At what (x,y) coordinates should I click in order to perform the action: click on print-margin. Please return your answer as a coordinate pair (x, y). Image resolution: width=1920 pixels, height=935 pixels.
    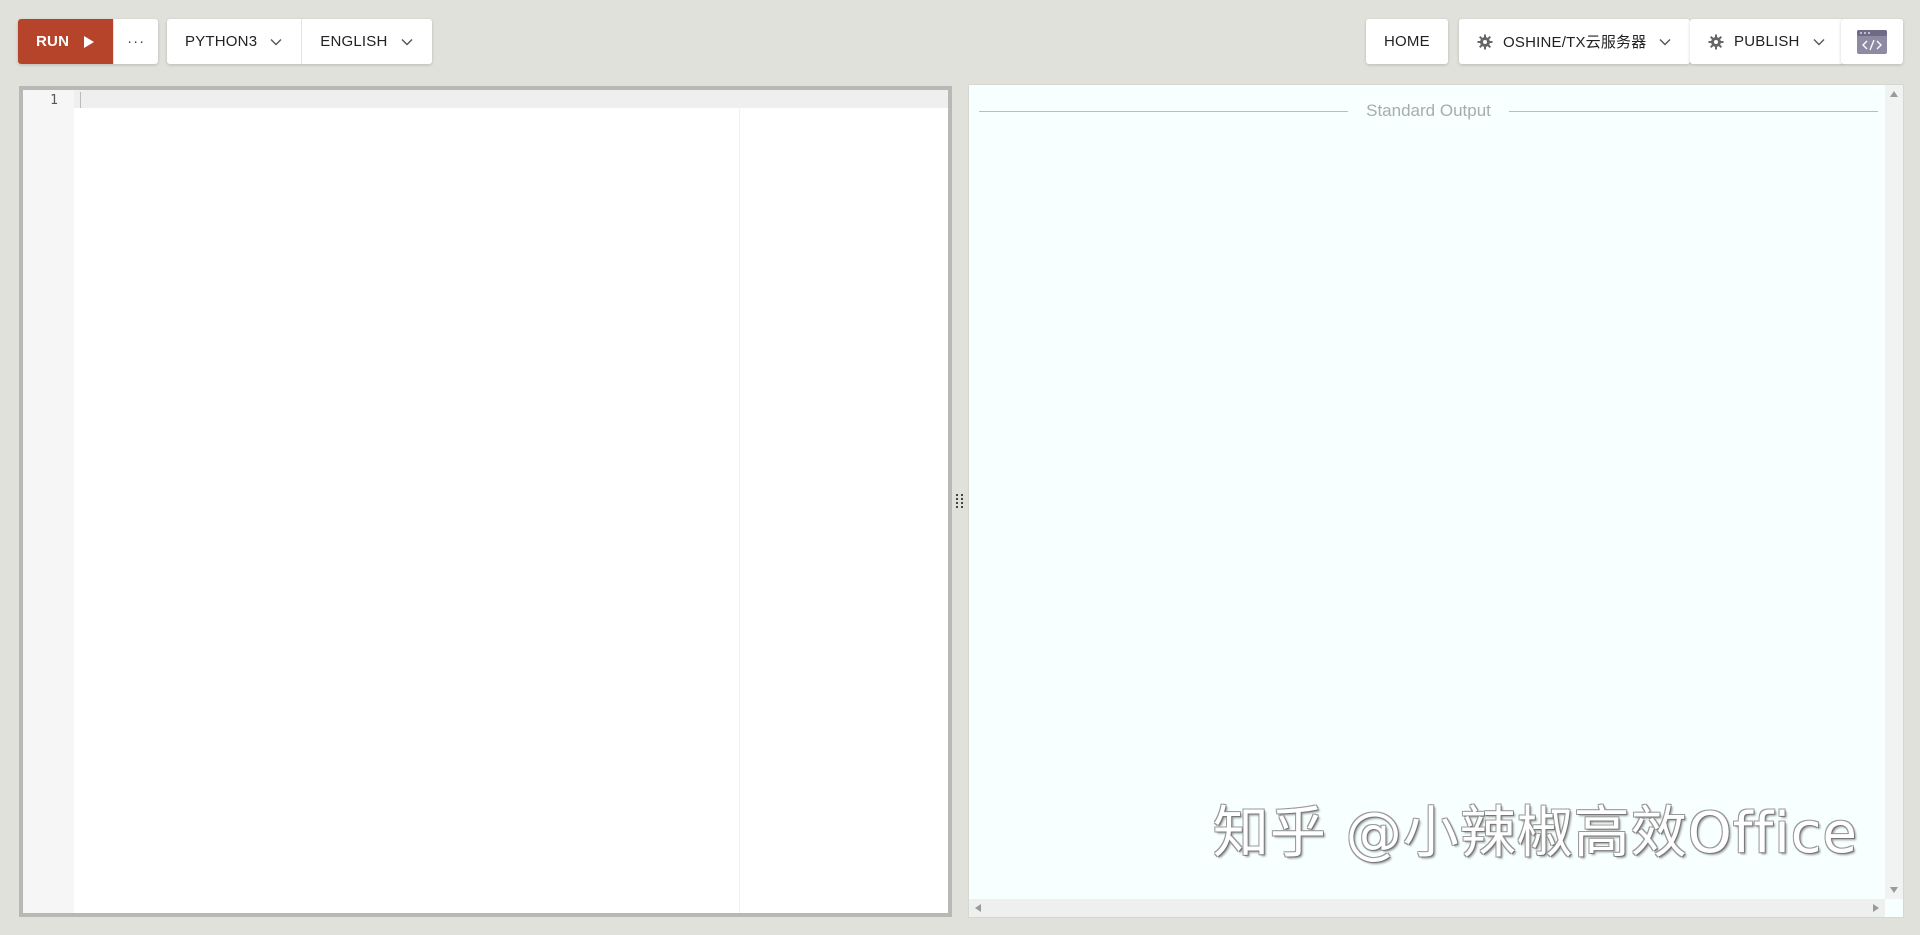
    Looking at the image, I should click on (739, 501).